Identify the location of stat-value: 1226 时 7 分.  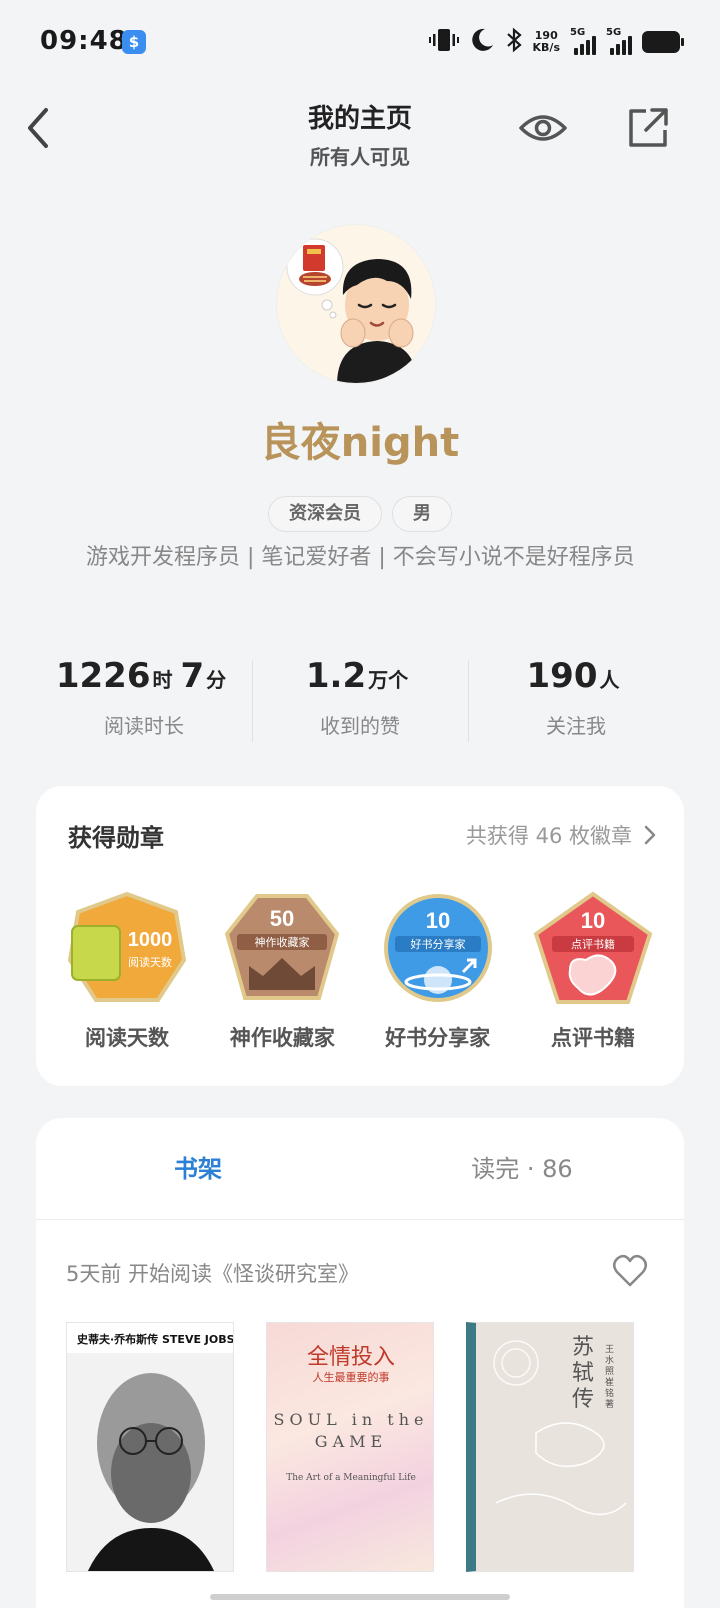
(144, 676).